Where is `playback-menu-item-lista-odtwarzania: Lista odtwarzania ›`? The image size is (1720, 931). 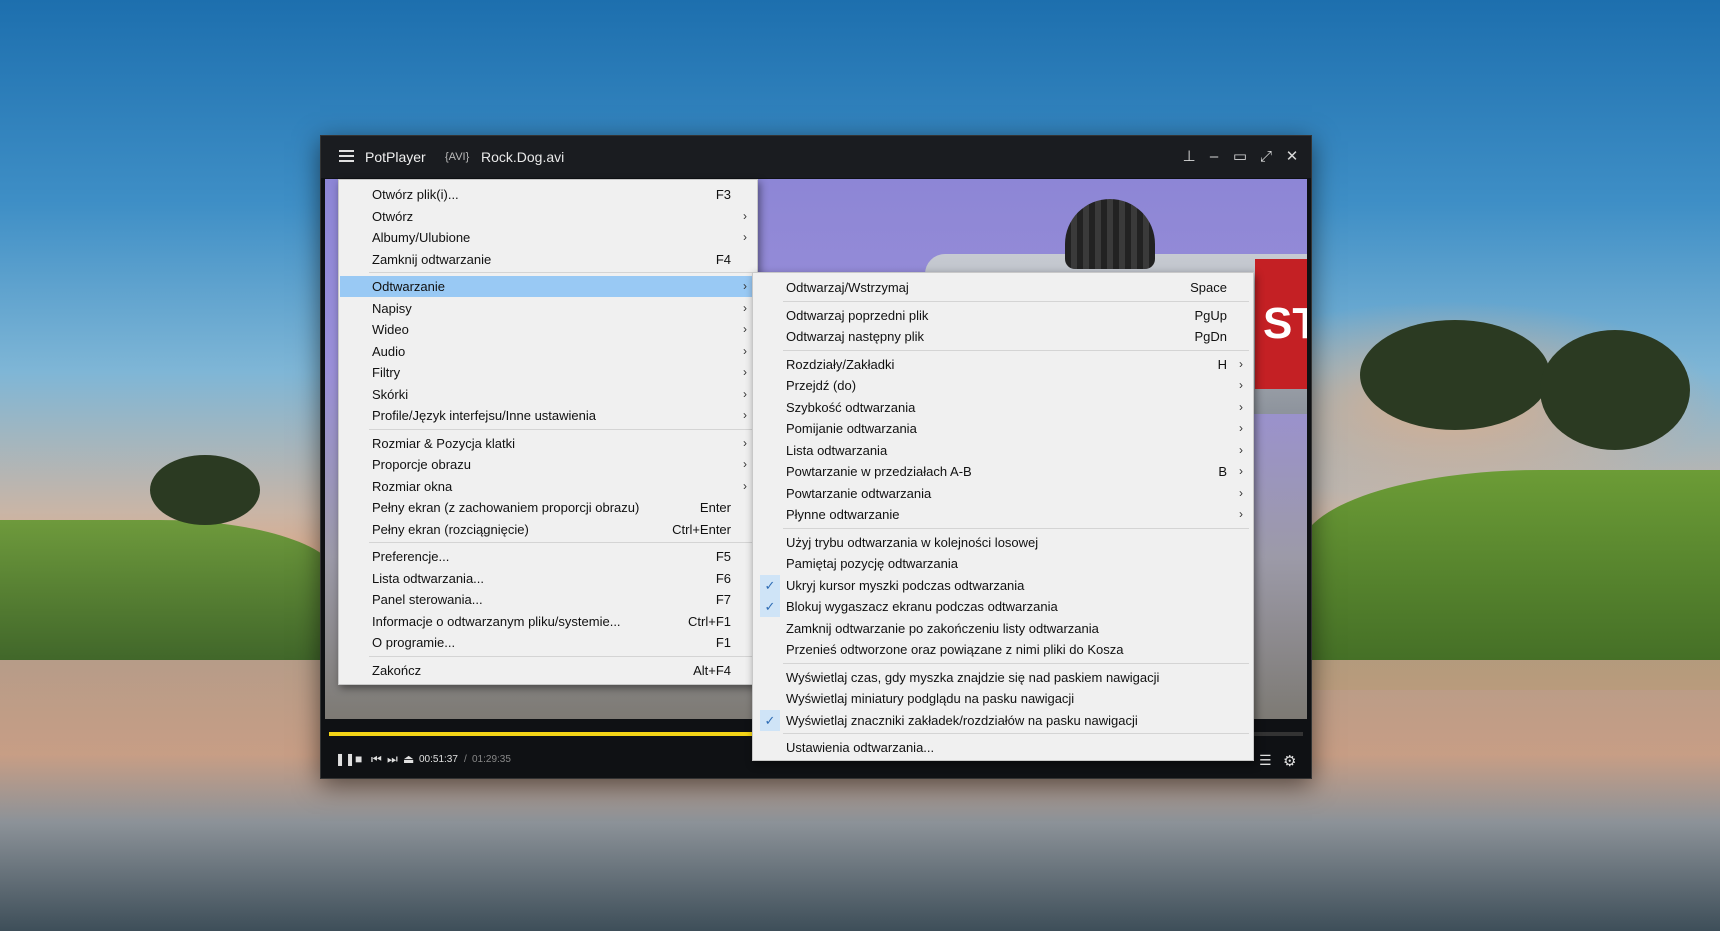
playback-menu-item-lista-odtwarzania: Lista odtwarzania › is located at coordinates (1002, 450).